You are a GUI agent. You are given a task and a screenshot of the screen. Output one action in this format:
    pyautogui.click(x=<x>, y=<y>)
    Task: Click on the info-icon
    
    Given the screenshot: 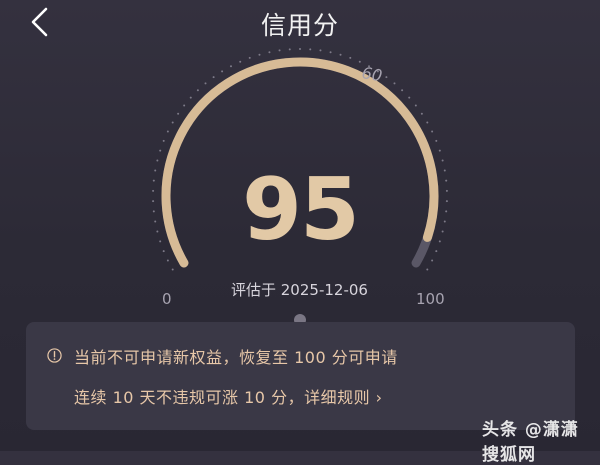 What is the action you would take?
    pyautogui.click(x=54, y=355)
    